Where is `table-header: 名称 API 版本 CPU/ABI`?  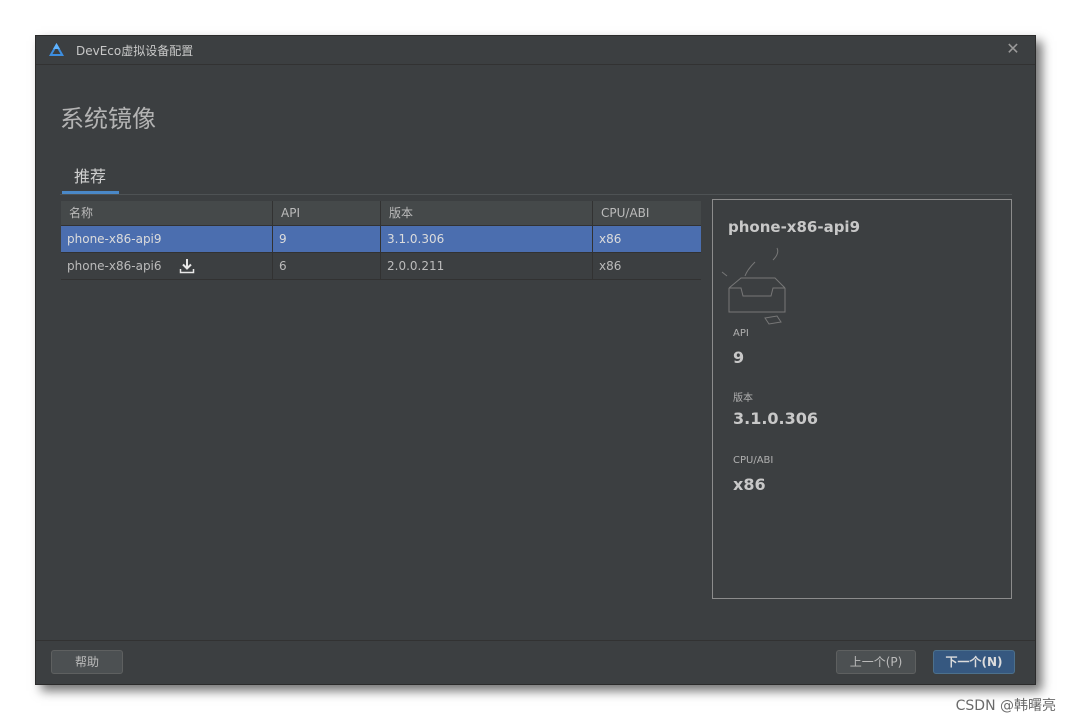
table-header: 名称 API 版本 CPU/ABI is located at coordinates (381, 213).